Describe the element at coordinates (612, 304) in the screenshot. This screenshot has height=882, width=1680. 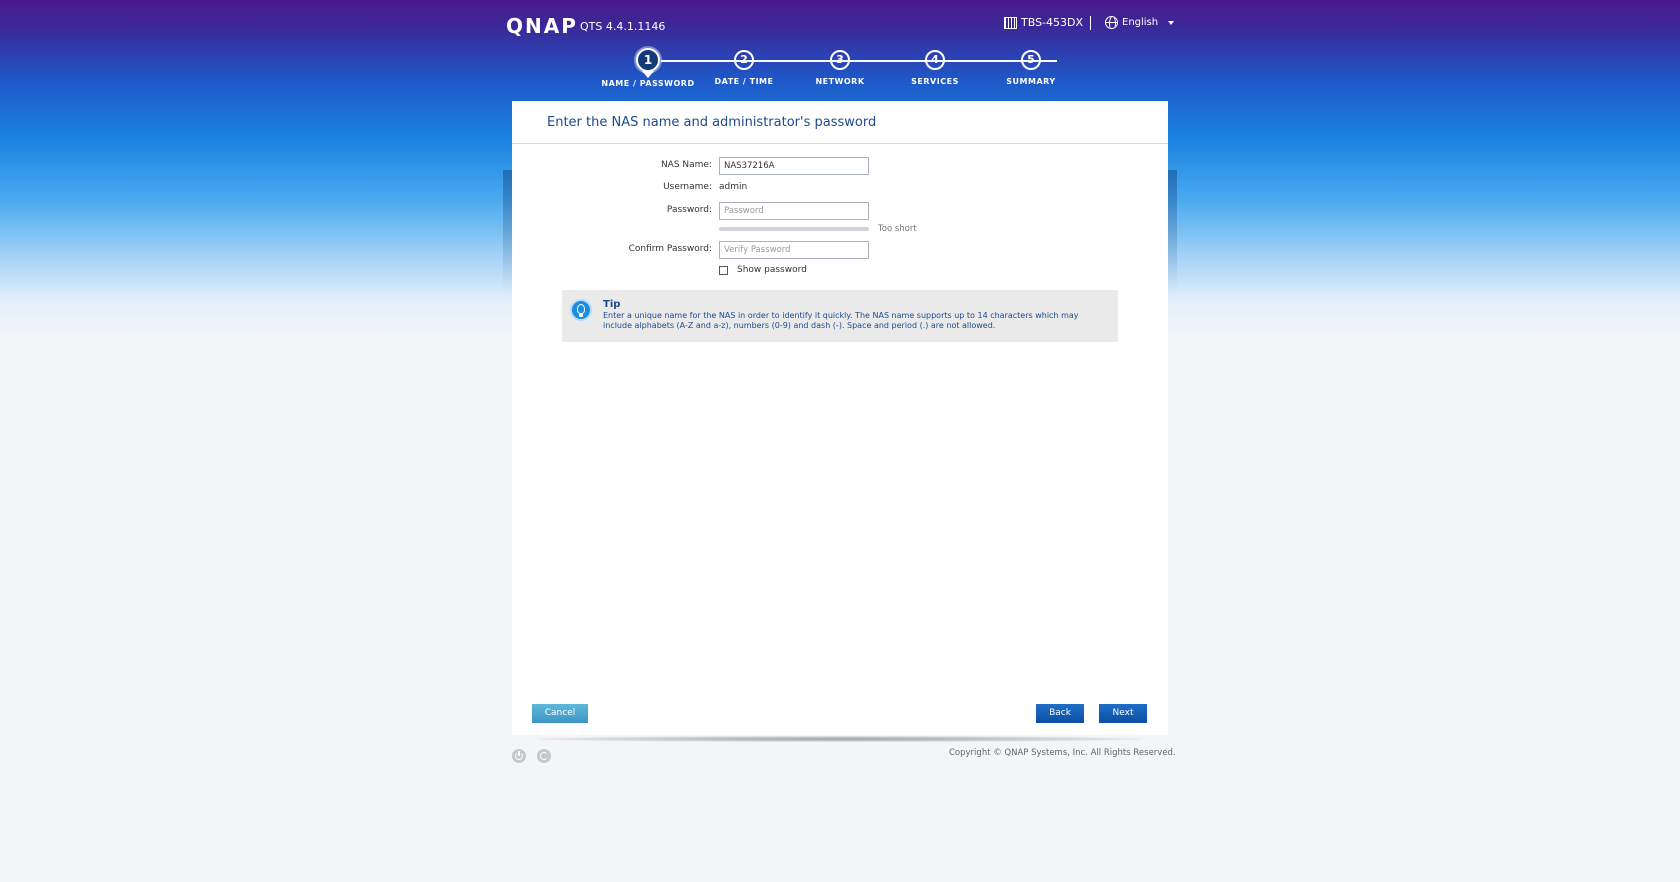
I see `tip-title: Tip` at that location.